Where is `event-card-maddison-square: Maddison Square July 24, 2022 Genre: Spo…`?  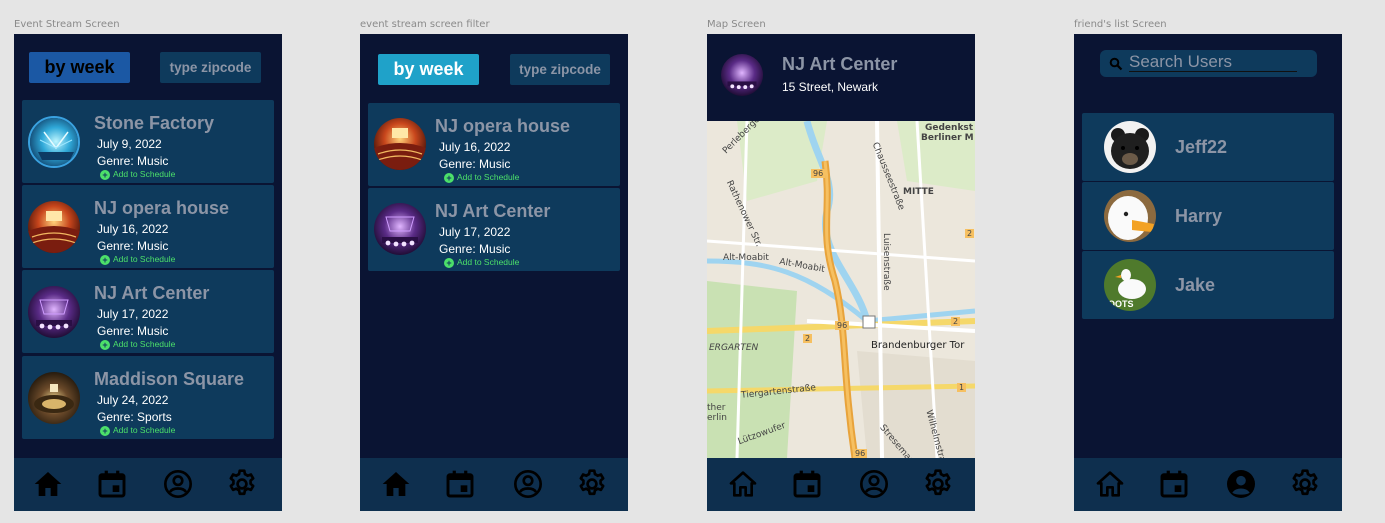 event-card-maddison-square: Maddison Square July 24, 2022 Genre: Spo… is located at coordinates (148, 397).